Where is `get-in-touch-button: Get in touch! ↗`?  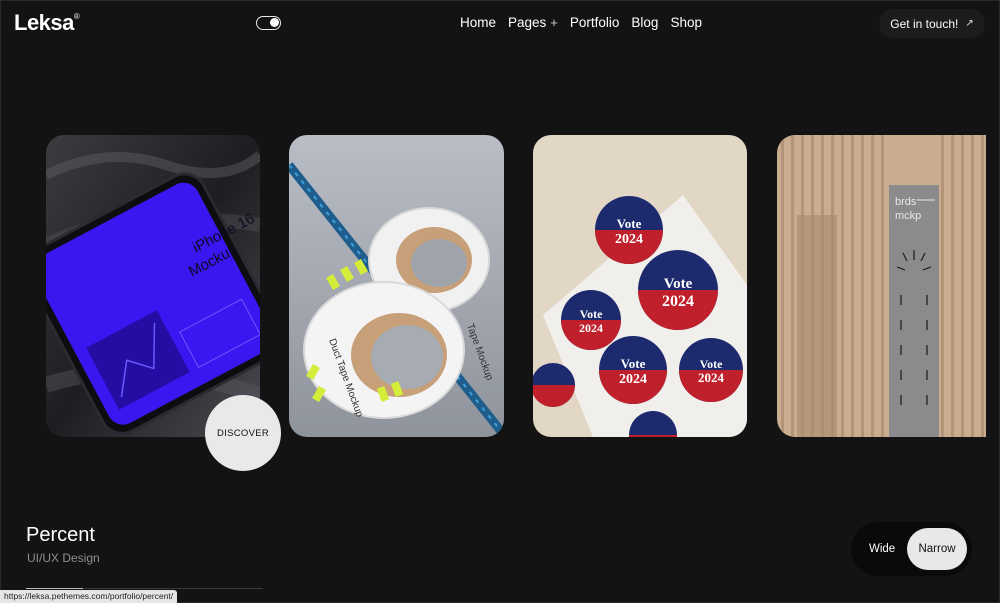 get-in-touch-button: Get in touch! ↗ is located at coordinates (932, 23).